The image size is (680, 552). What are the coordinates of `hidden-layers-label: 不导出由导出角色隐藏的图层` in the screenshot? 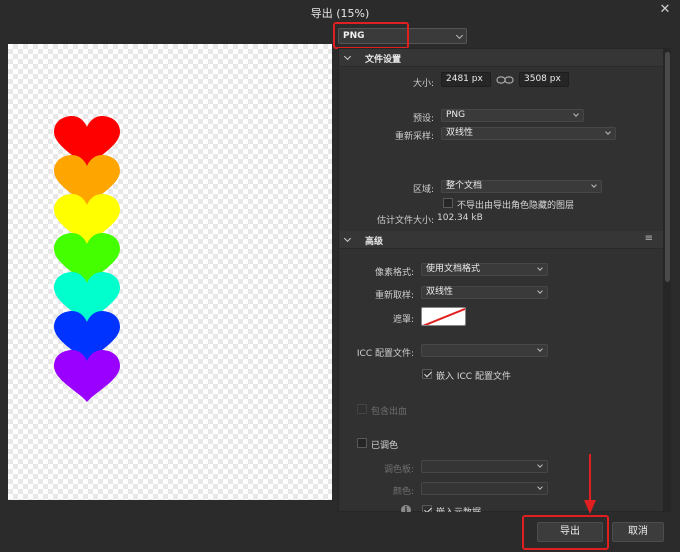 It's located at (516, 206).